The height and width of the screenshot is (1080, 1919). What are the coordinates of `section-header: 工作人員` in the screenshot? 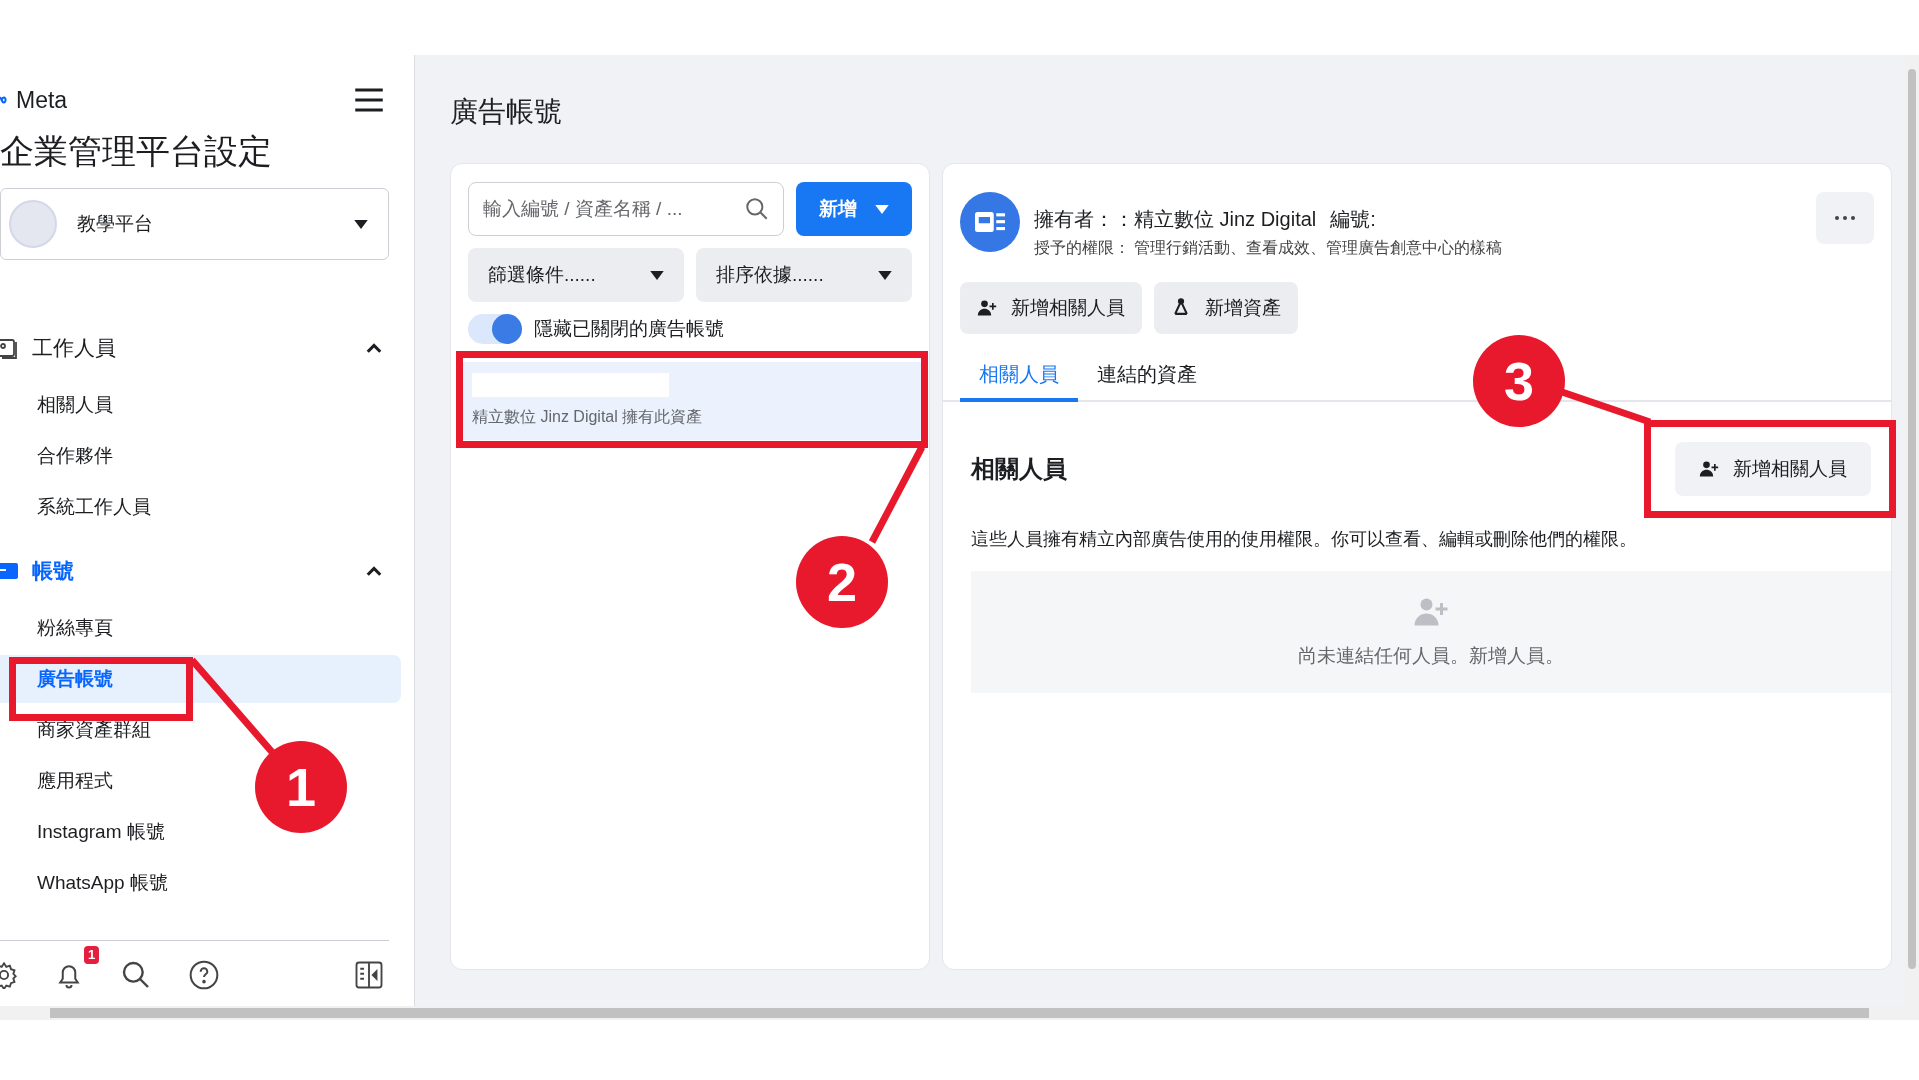 It's located at (198, 348).